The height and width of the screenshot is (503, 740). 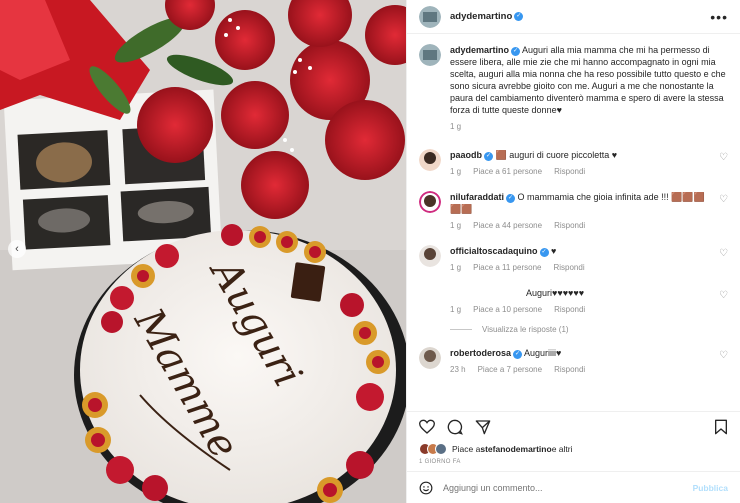 What do you see at coordinates (719, 17) in the screenshot?
I see `more-options-icon: •••` at bounding box center [719, 17].